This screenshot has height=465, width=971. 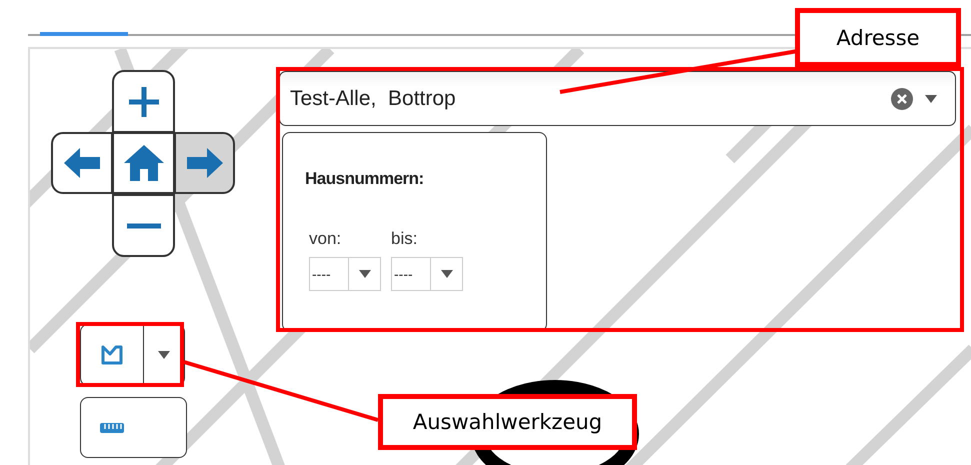 I want to click on ruler-icon, so click(x=112, y=428).